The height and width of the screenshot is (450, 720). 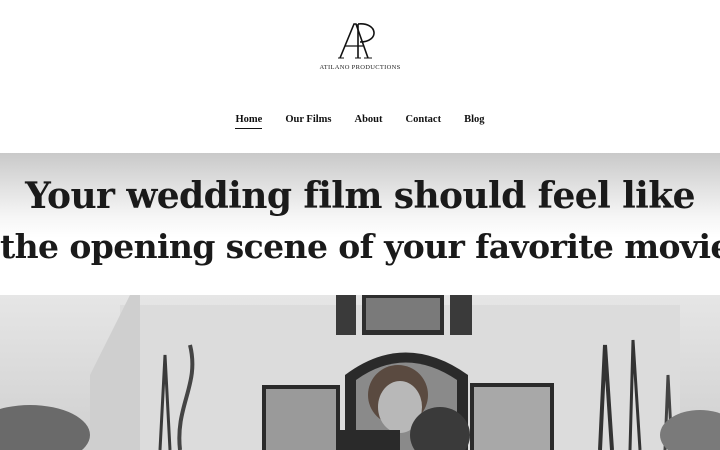 I want to click on nav-item-our-films: Our Films, so click(x=308, y=121).